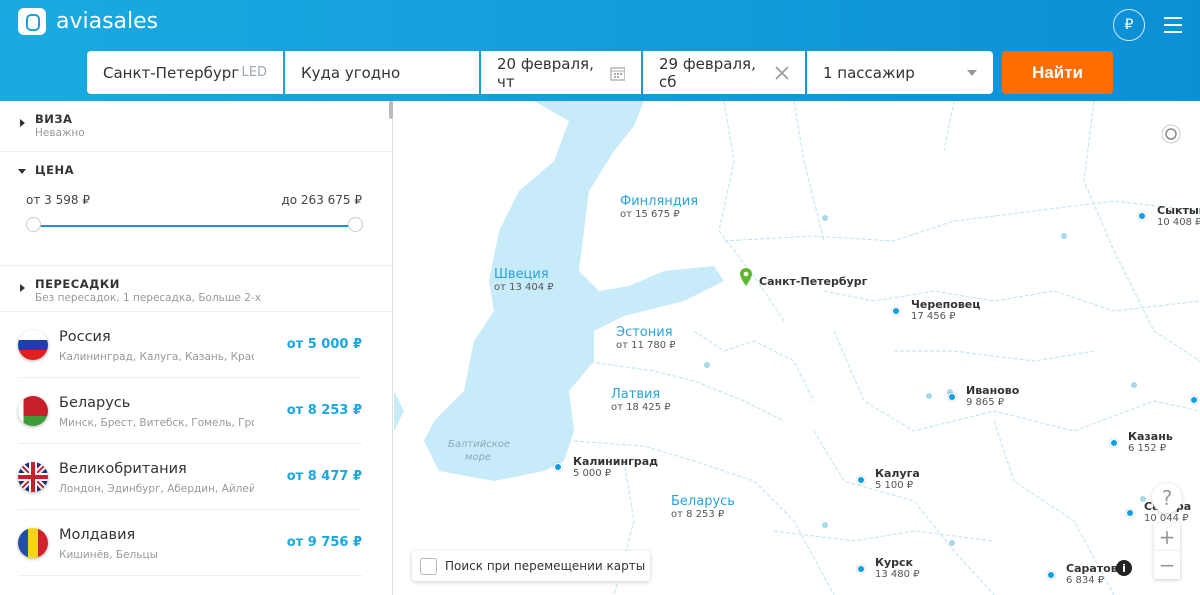 The height and width of the screenshot is (595, 1200). What do you see at coordinates (545, 566) in the screenshot?
I see `checkbox-label: Поиск при перемещении карты` at bounding box center [545, 566].